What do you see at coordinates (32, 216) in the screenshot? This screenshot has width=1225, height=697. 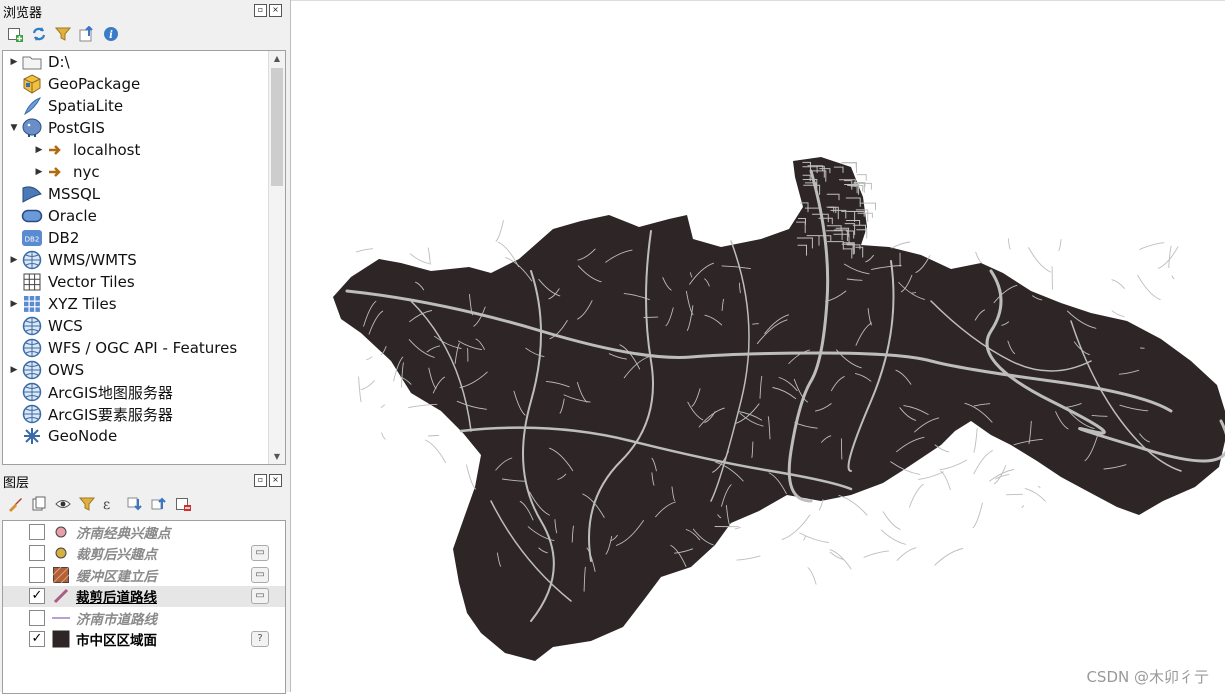 I see `oracle-icon` at bounding box center [32, 216].